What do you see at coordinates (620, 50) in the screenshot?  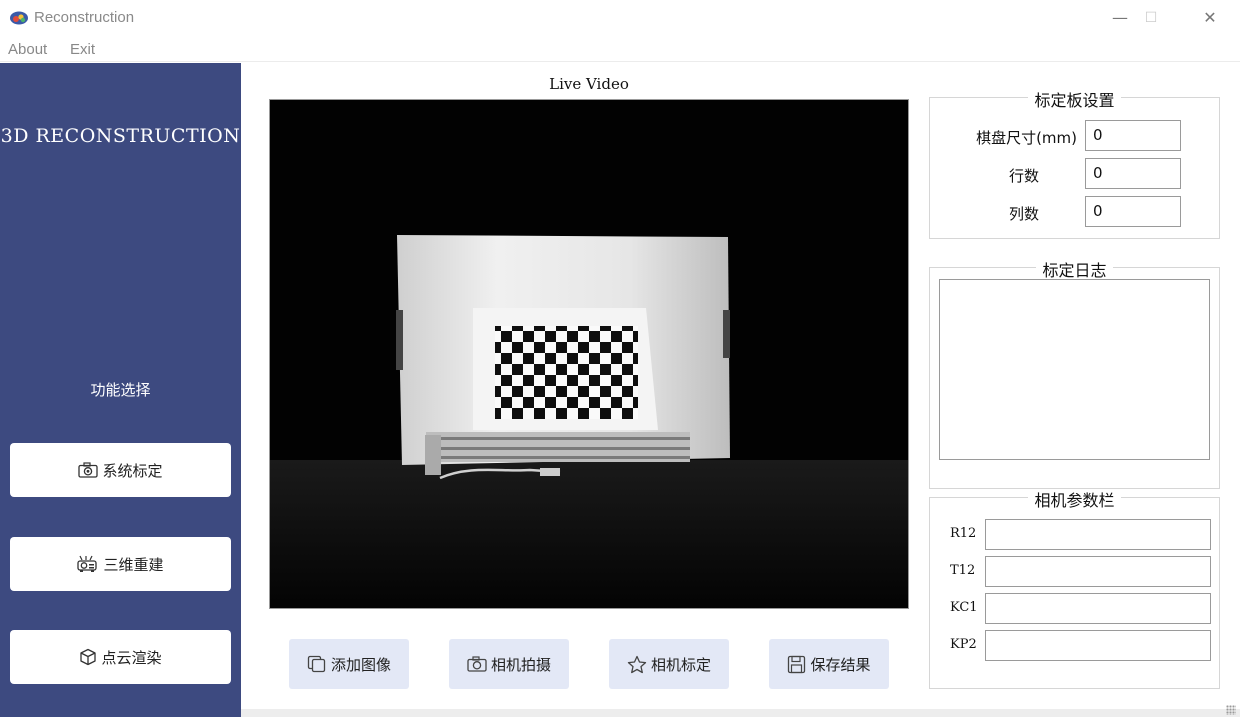 I see `menu-bar: About Exit` at bounding box center [620, 50].